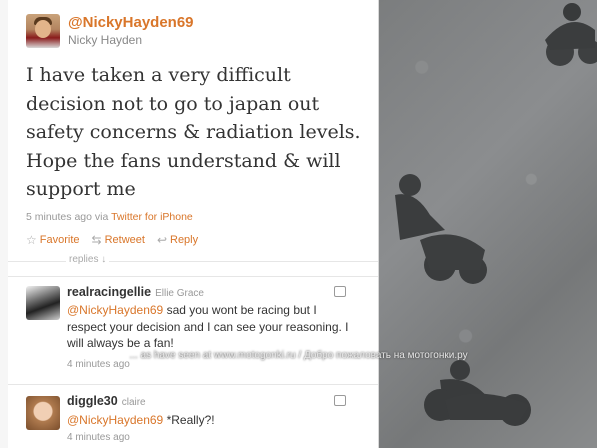  I want to click on via-label: via, so click(101, 217).